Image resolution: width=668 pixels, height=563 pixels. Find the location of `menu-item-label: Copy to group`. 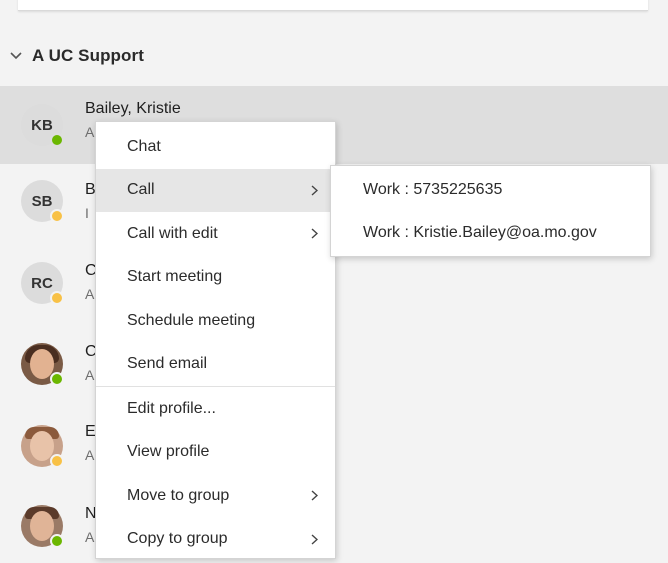

menu-item-label: Copy to group is located at coordinates (177, 539).